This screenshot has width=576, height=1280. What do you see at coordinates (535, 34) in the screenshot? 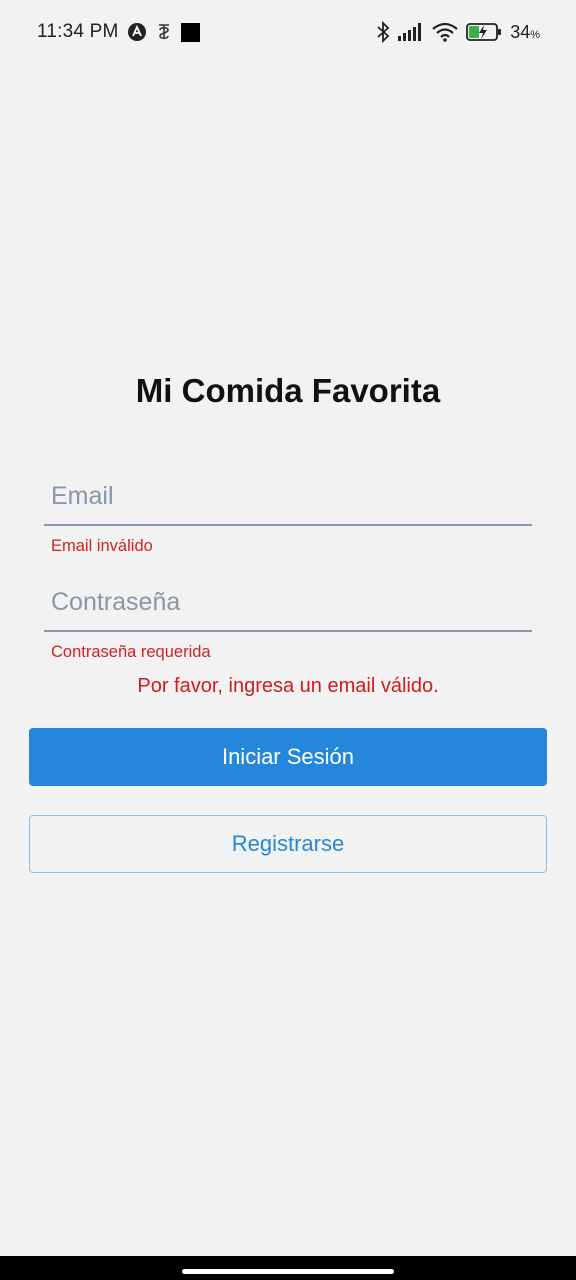
I see `battery-unit: %` at bounding box center [535, 34].